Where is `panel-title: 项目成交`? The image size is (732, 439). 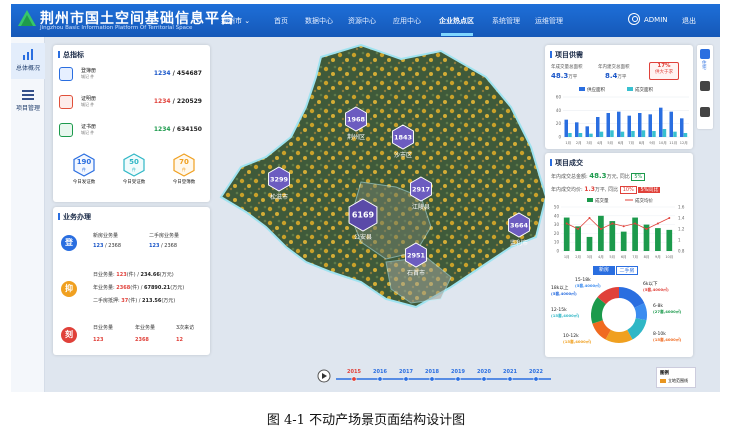
panel-title: 项目成交 is located at coordinates (566, 163).